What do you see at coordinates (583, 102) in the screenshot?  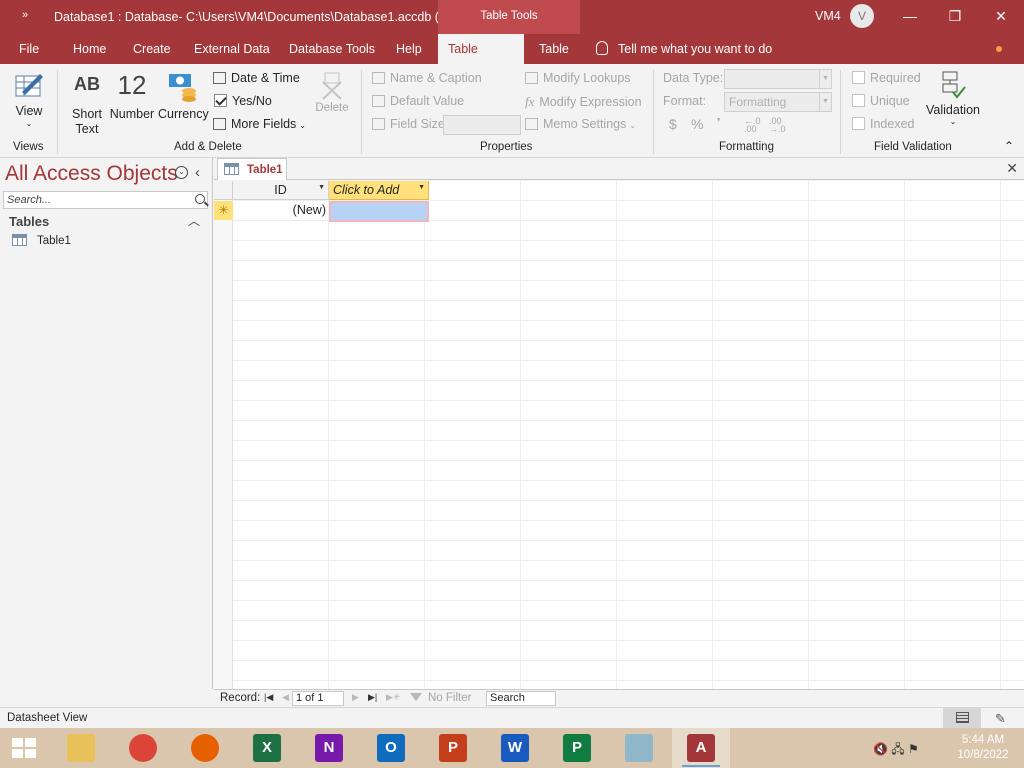 I see `modify-expression-button: fx Modify Expression` at bounding box center [583, 102].